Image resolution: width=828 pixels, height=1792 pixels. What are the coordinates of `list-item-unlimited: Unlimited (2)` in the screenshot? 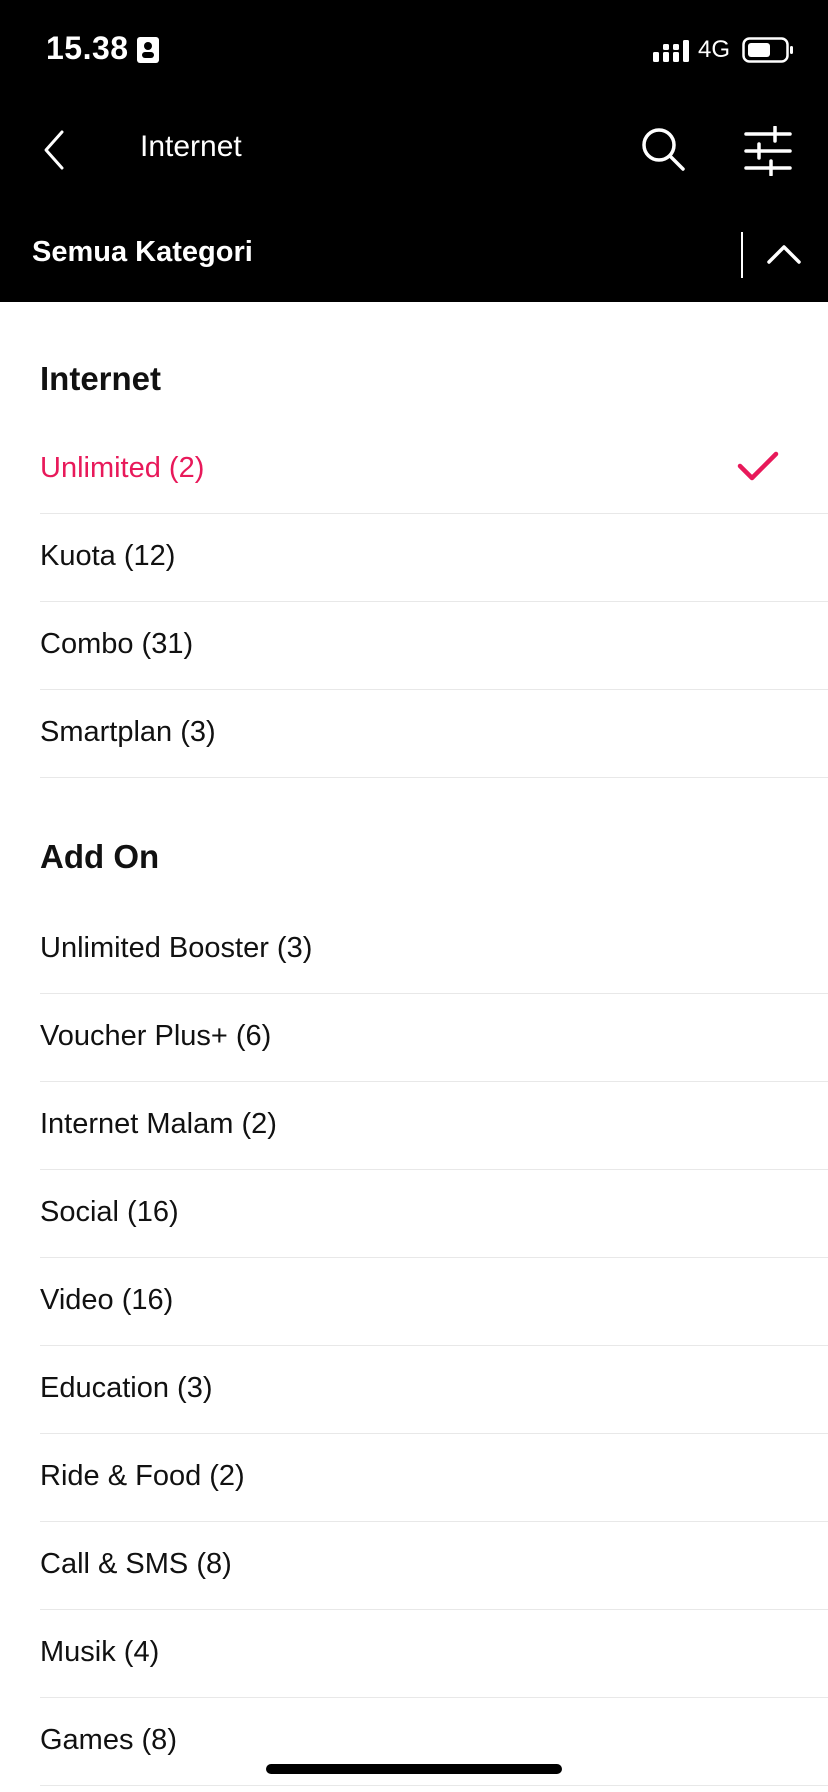 It's located at (434, 470).